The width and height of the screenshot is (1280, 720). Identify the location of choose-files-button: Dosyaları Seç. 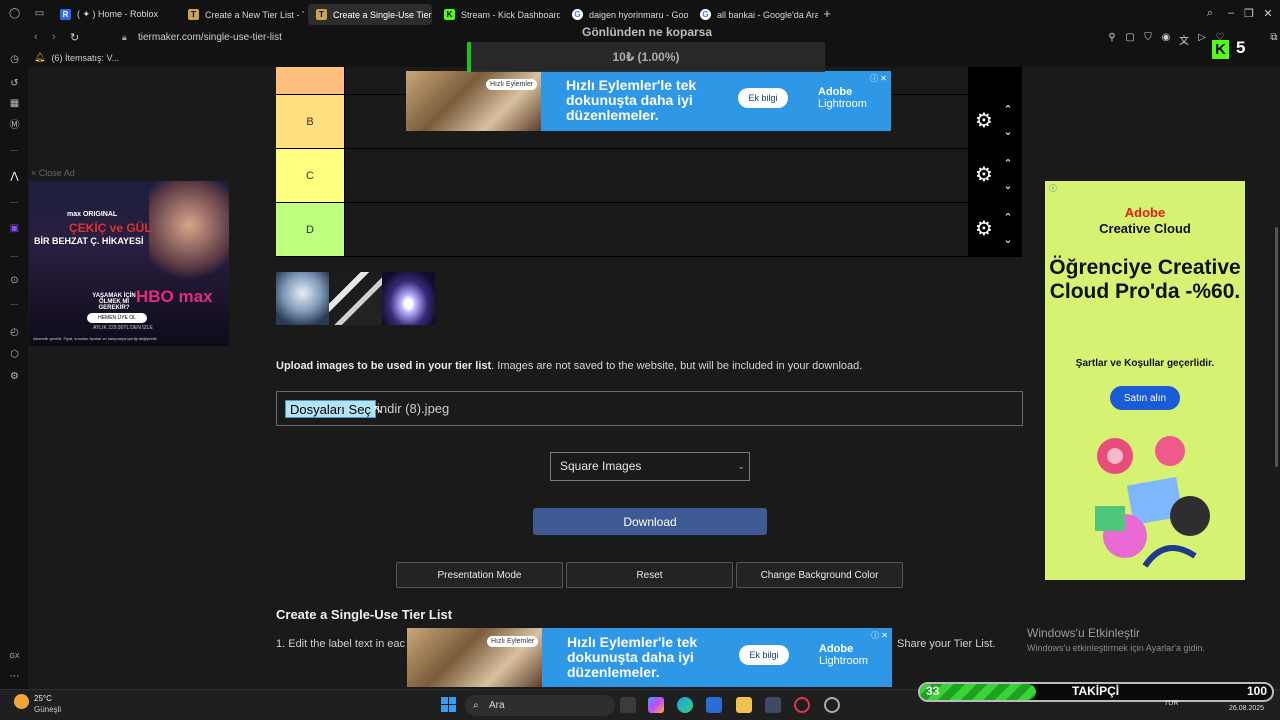
(330, 409).